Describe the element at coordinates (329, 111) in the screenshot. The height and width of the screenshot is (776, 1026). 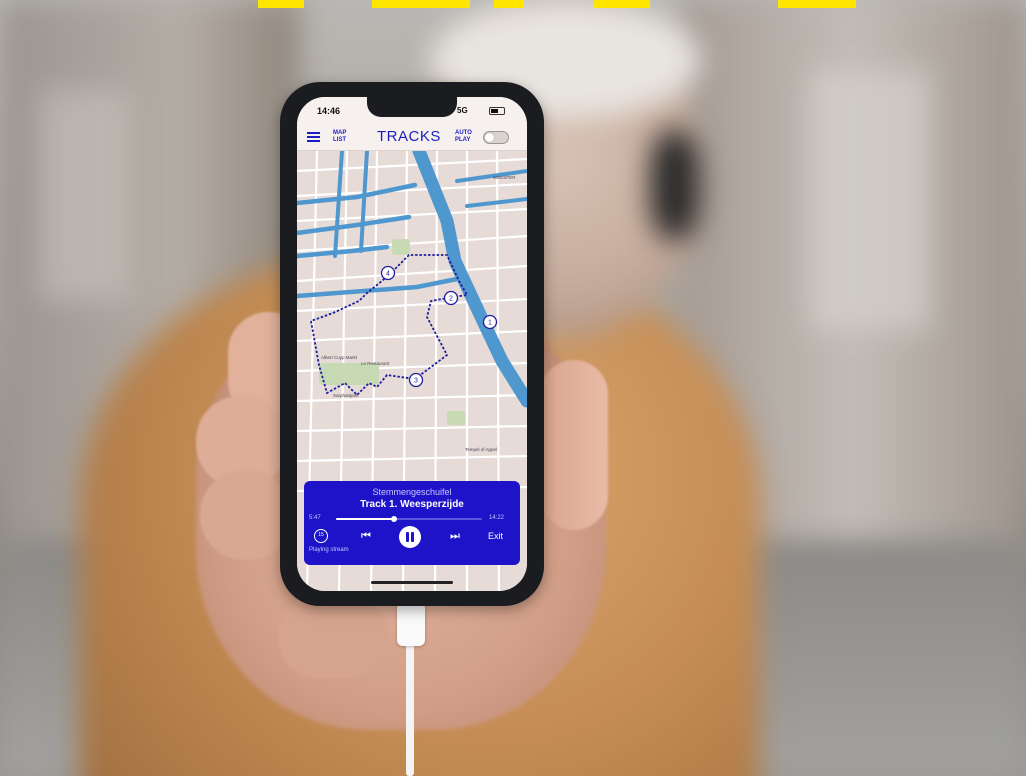
I see `status-time: 14:46` at that location.